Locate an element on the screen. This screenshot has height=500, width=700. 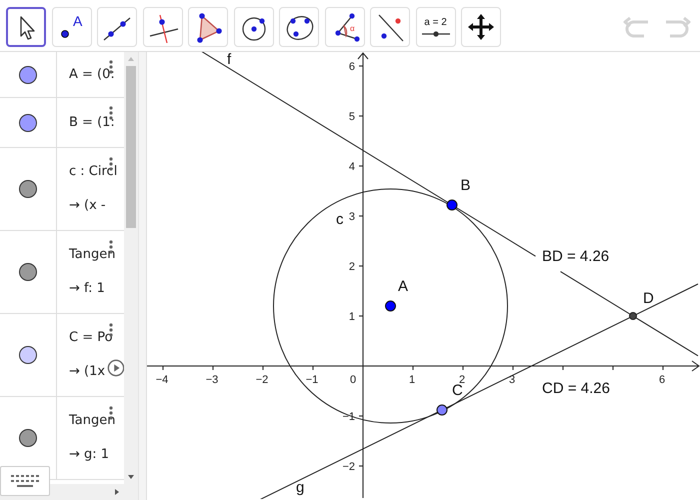
tick-label: 5 is located at coordinates (351, 117).